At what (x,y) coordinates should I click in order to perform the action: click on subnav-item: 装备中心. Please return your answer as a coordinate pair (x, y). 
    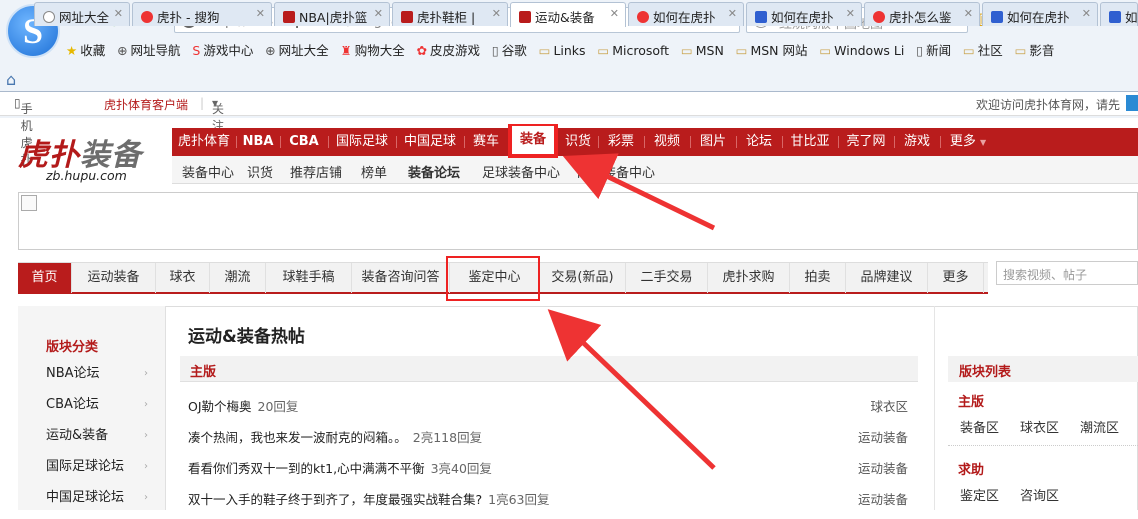
    Looking at the image, I should click on (208, 171).